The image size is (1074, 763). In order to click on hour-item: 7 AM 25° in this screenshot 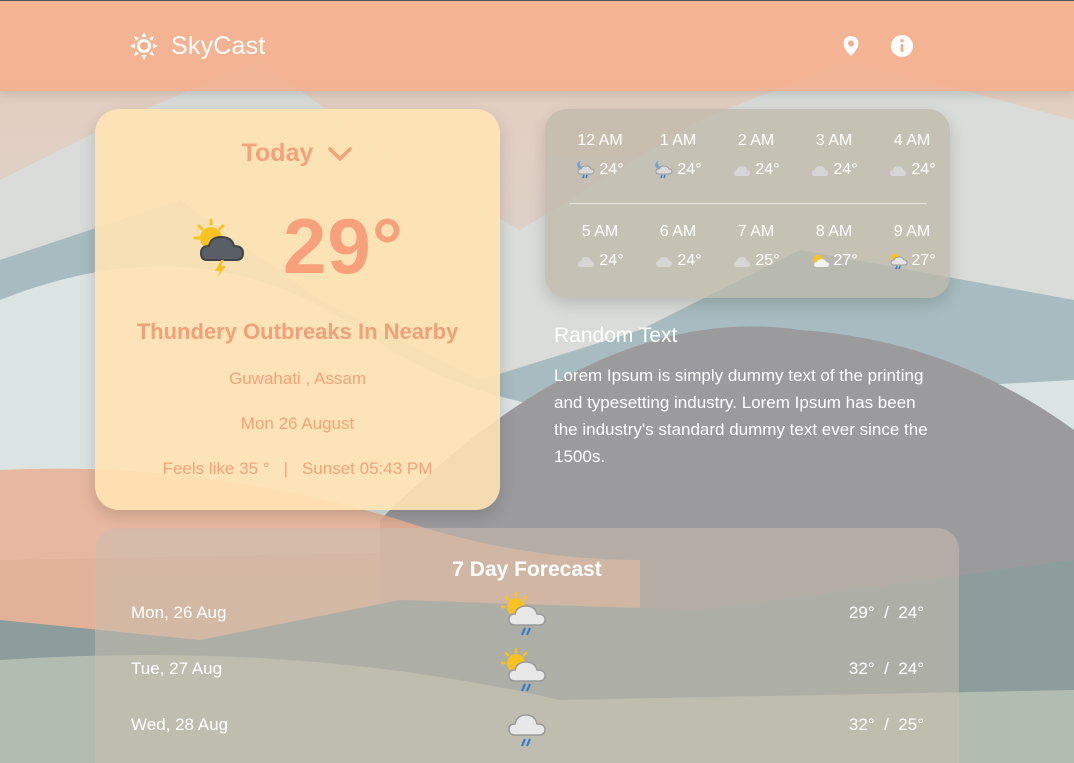, I will do `click(756, 247)`.